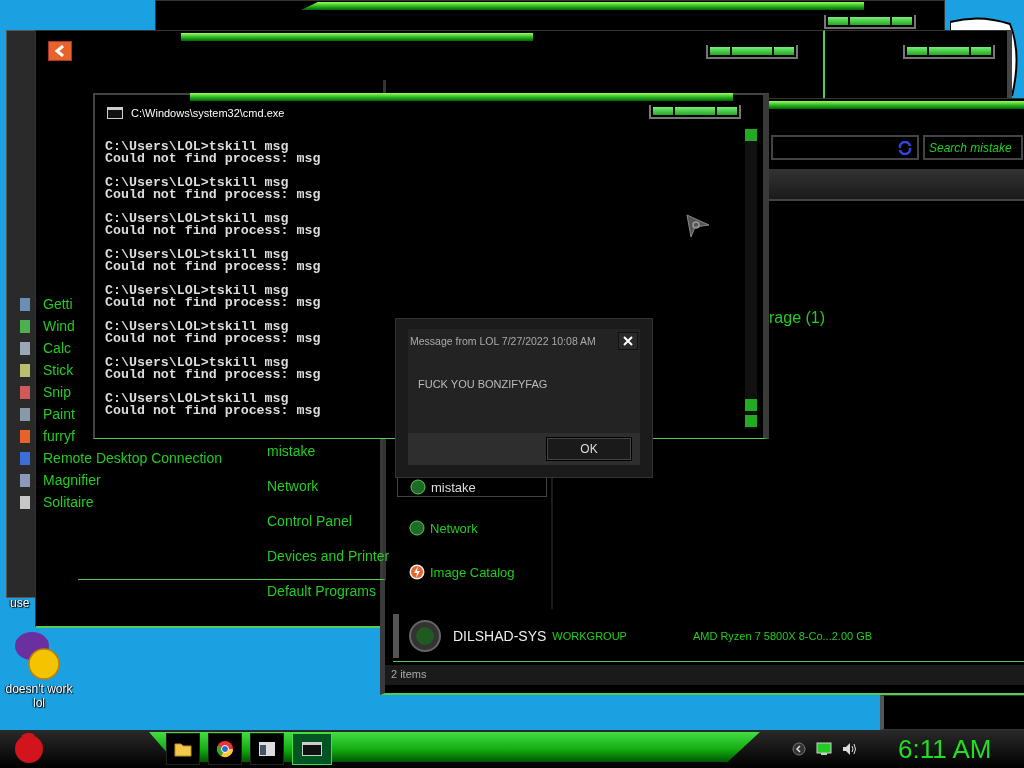 Image resolution: width=1024 pixels, height=768 pixels. I want to click on nav-item: Image Catalog, so click(462, 572).